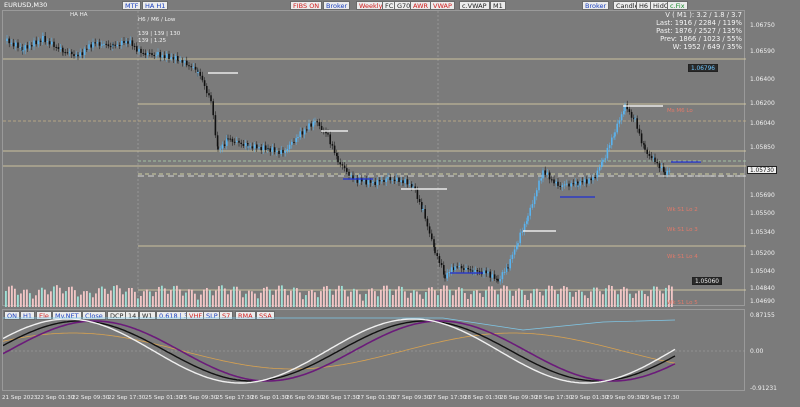  Describe the element at coordinates (270, 398) in the screenshot. I see `time-tick: 26 Sep 01:30` at that location.